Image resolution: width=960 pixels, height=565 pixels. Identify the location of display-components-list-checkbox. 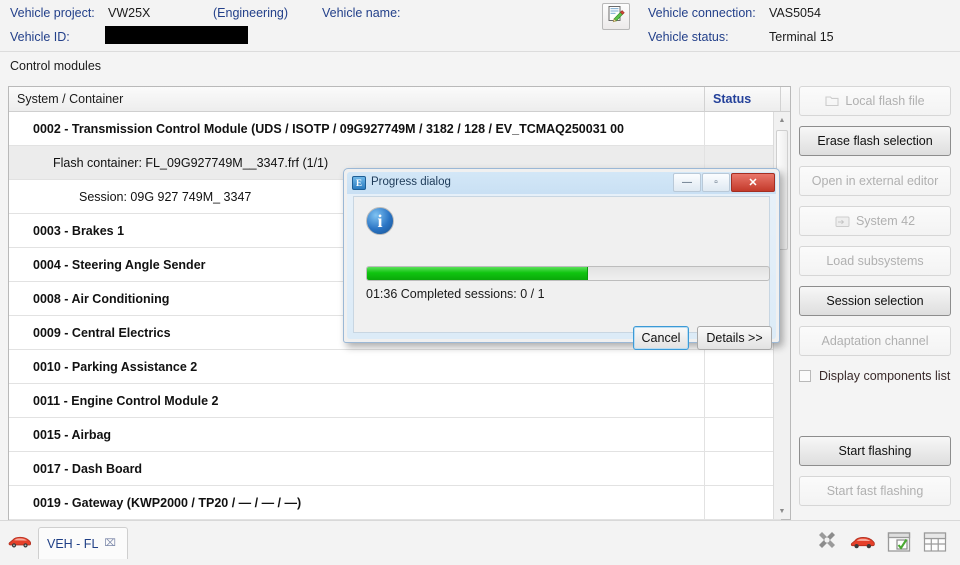
(805, 376).